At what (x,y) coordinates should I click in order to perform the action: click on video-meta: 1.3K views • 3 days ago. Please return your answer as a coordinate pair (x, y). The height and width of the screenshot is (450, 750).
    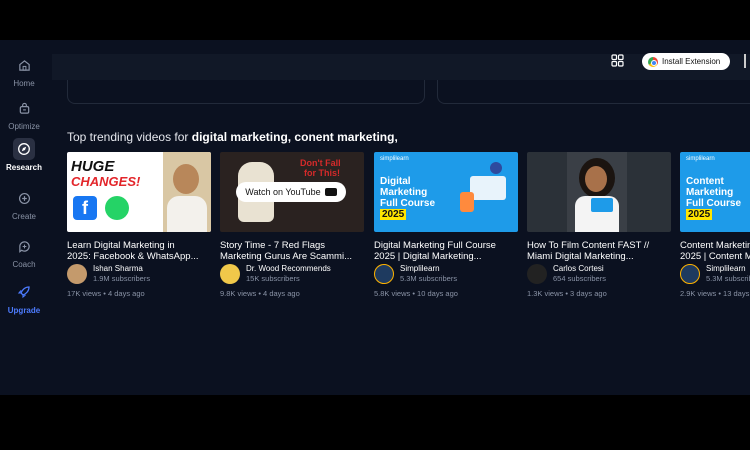
    Looking at the image, I should click on (567, 293).